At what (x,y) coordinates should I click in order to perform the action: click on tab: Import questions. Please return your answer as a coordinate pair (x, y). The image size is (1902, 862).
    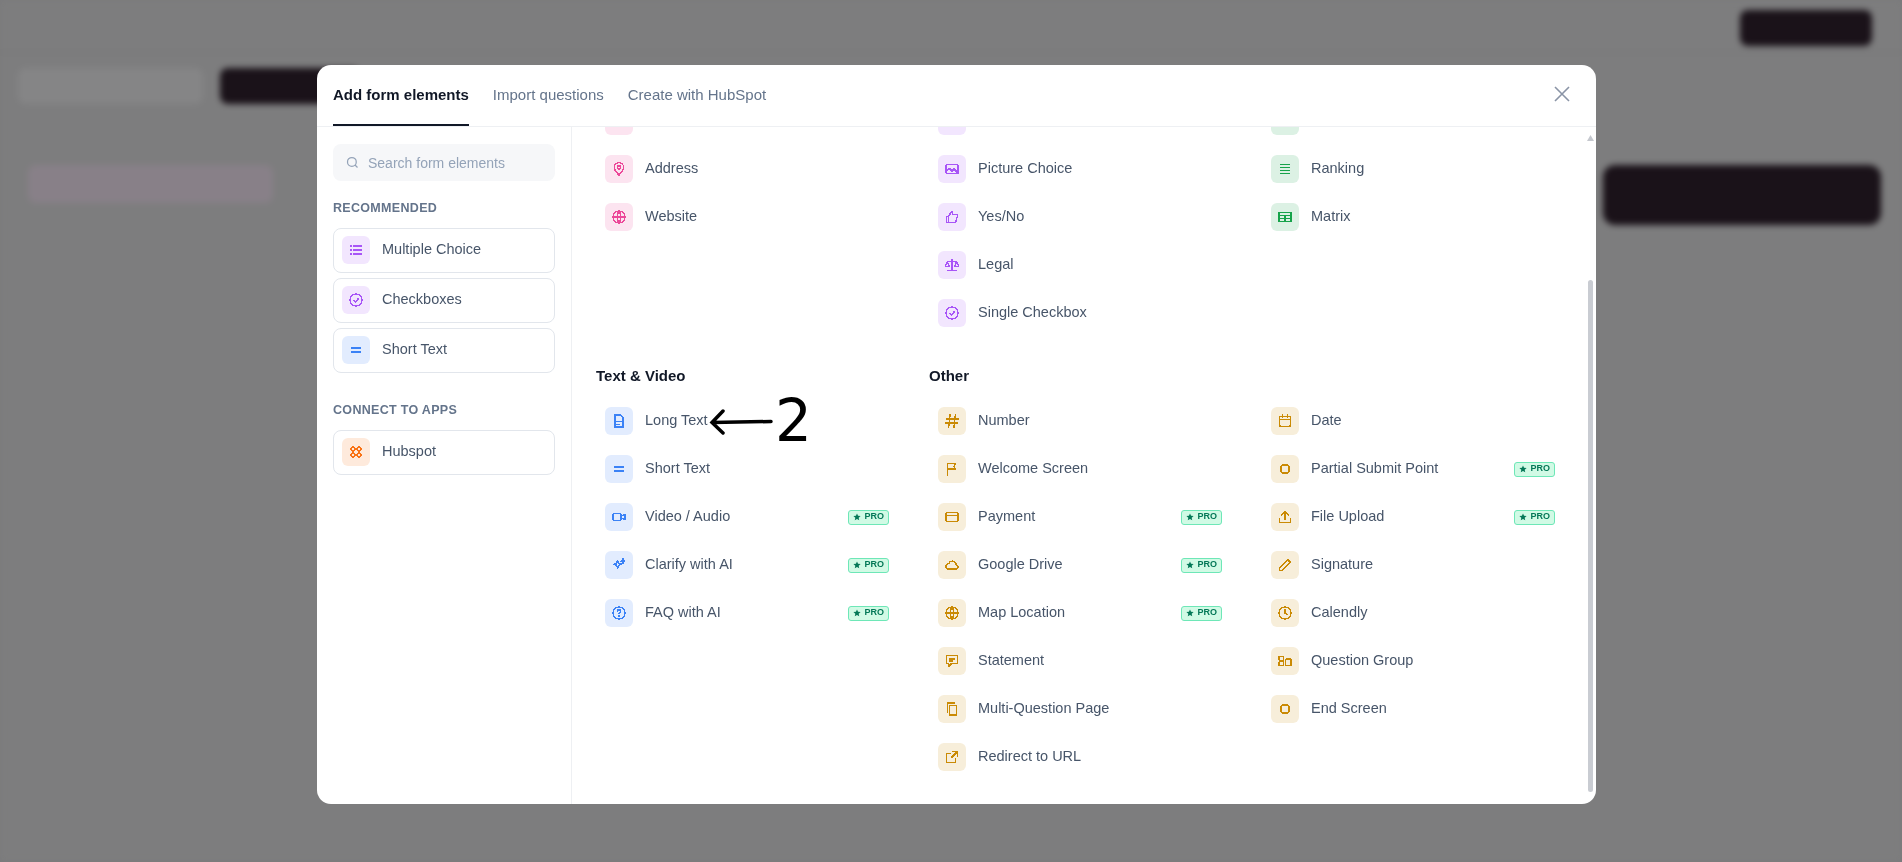
    Looking at the image, I should click on (548, 95).